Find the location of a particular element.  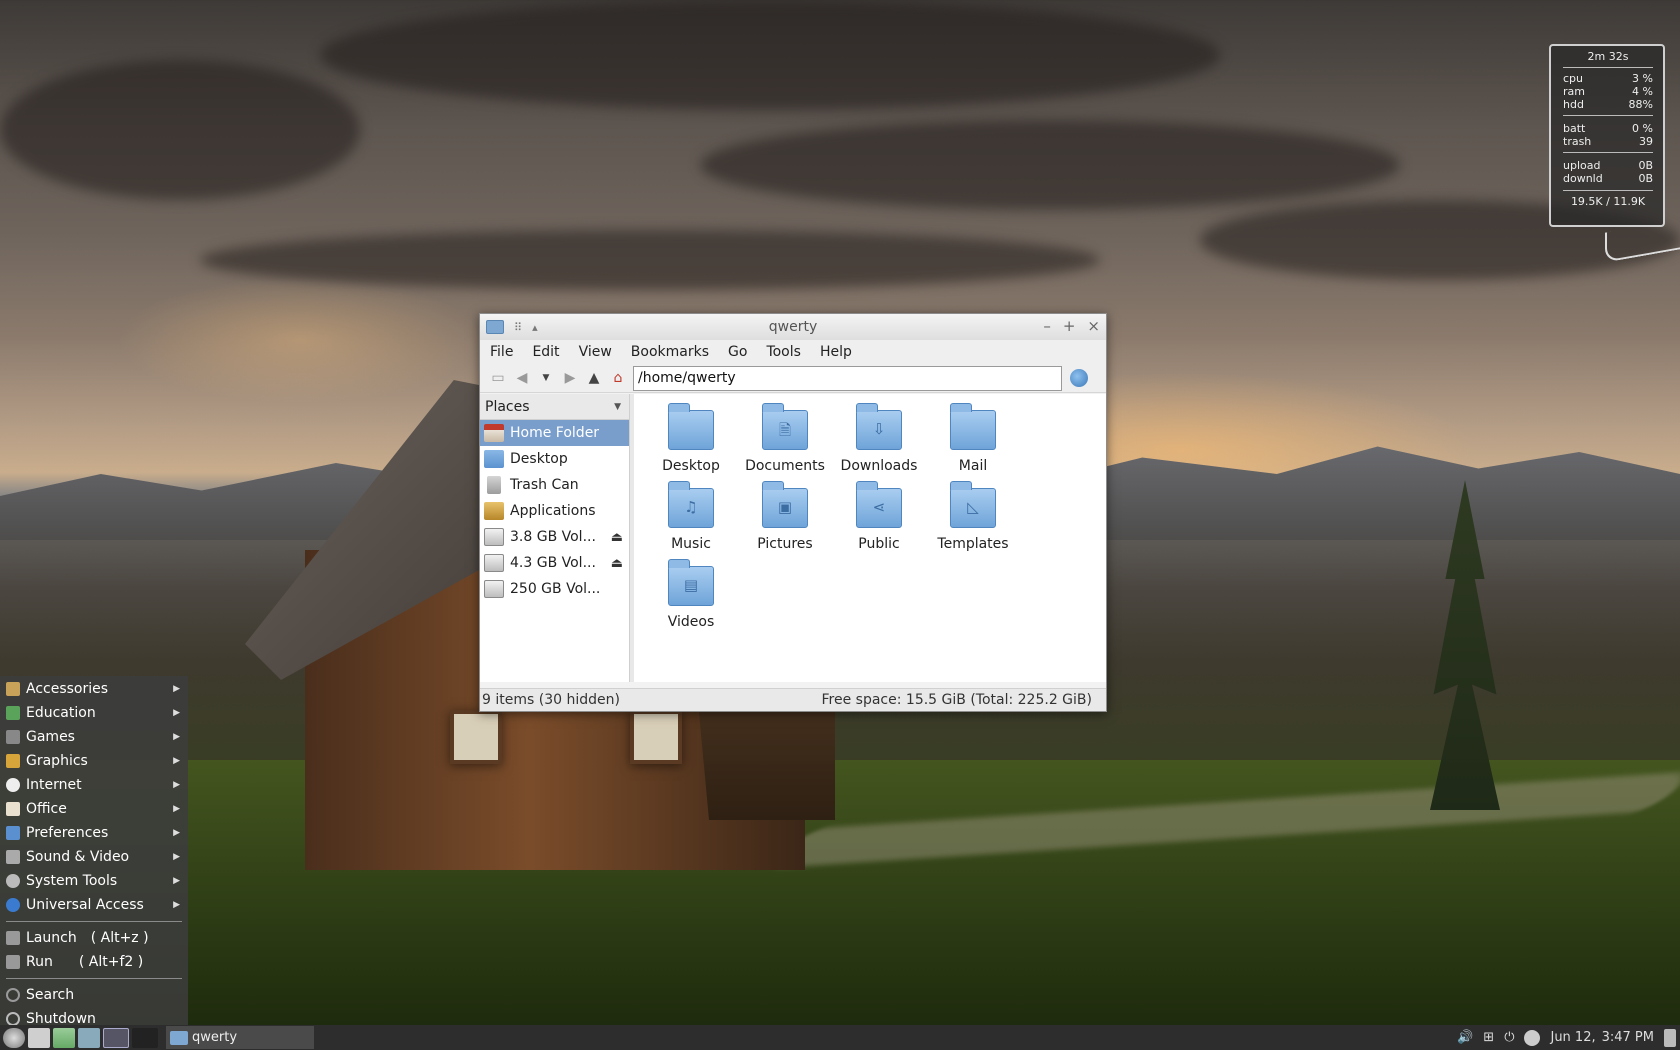

menu-universal-access: Universal Access ▶ is located at coordinates (94, 905).